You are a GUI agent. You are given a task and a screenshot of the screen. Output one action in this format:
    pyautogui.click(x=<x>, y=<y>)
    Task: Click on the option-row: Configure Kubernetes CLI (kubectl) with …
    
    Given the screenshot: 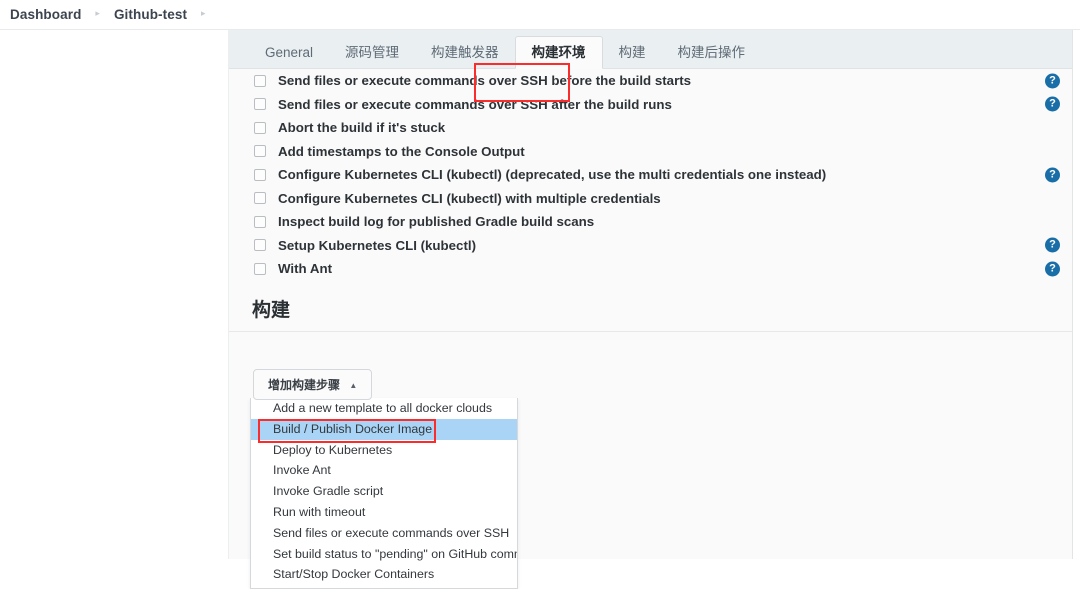 What is the action you would take?
    pyautogui.click(x=650, y=199)
    